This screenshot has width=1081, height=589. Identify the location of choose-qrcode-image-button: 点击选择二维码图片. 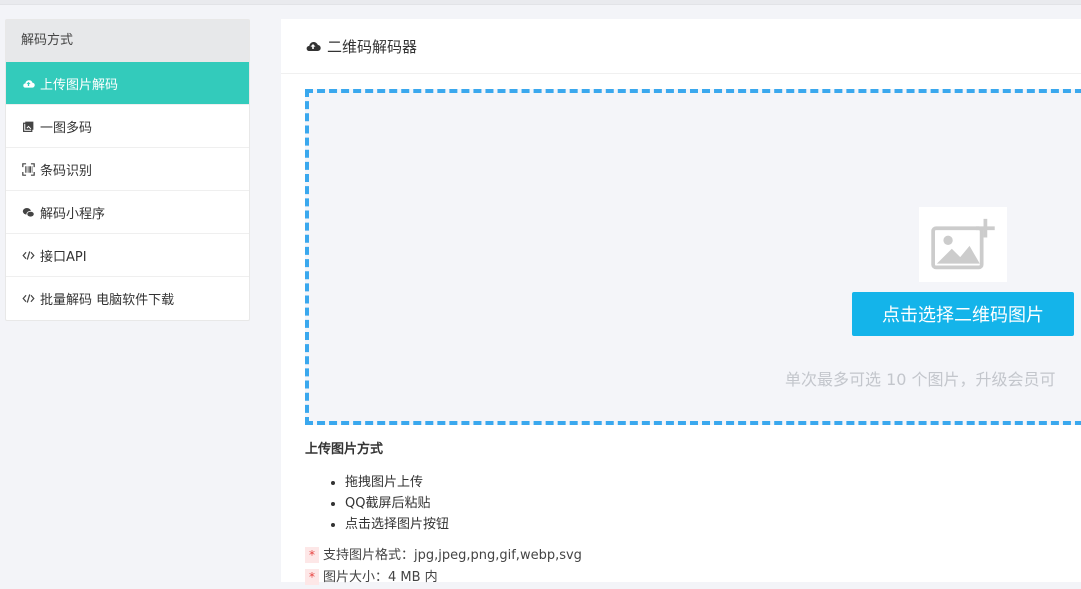
(963, 314).